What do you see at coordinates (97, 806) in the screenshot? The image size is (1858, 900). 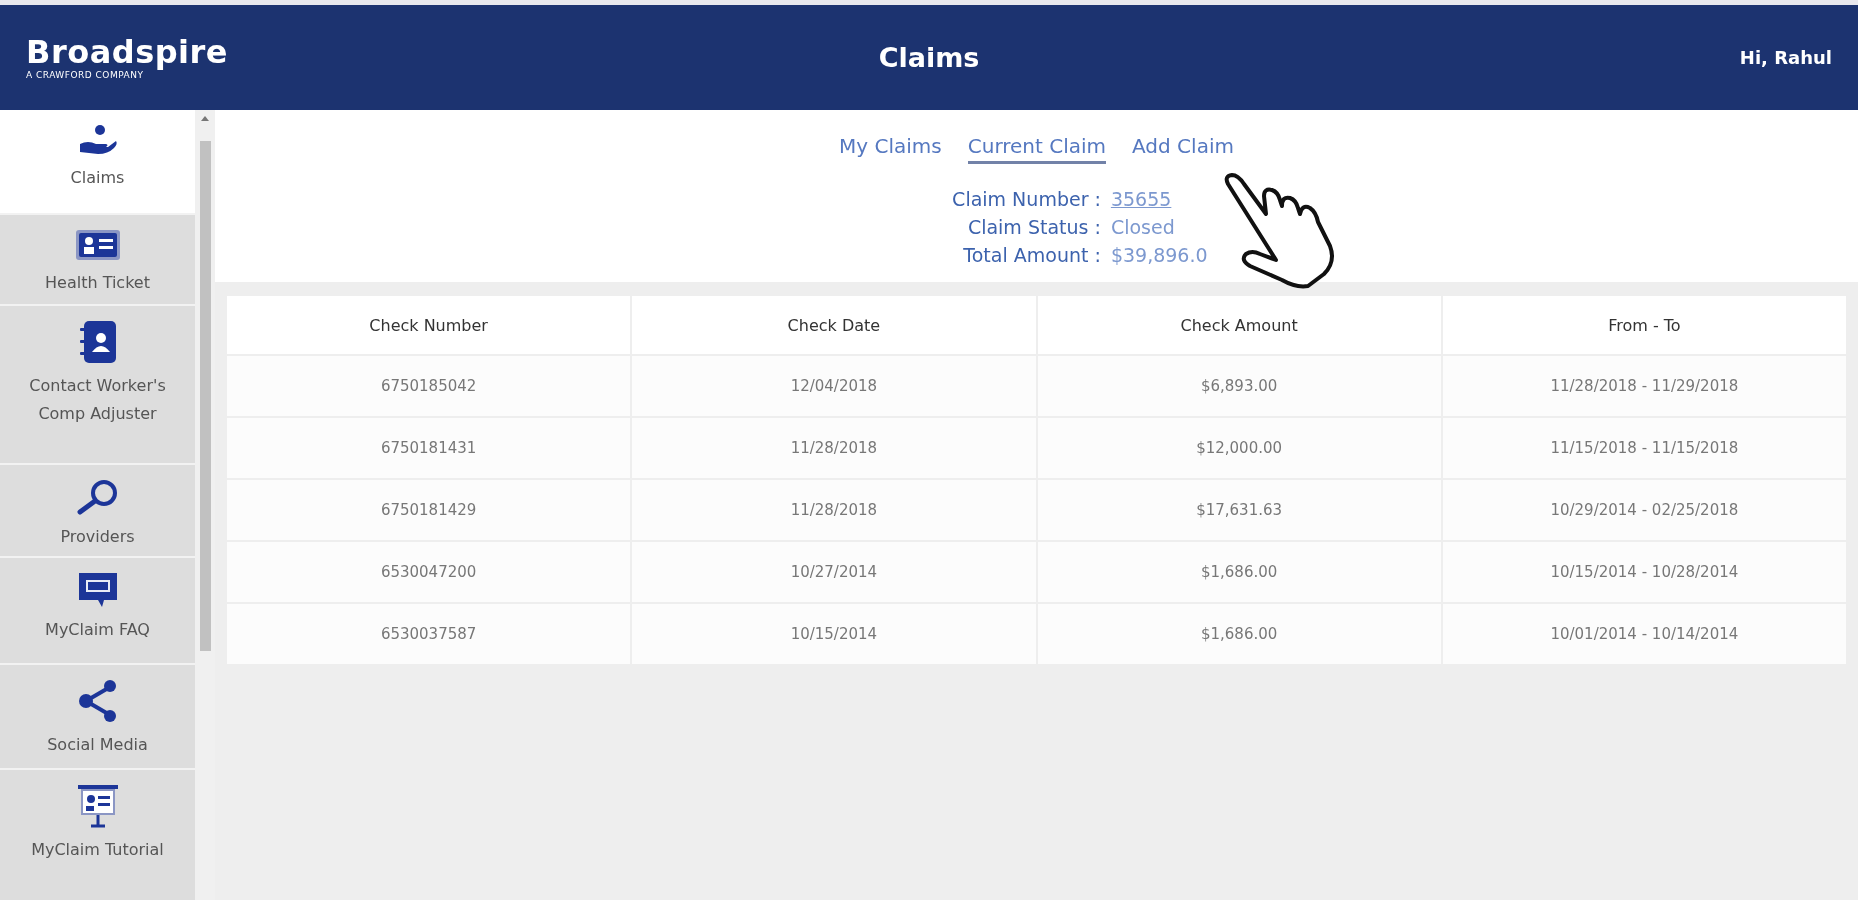 I see `presentation-board-icon` at bounding box center [97, 806].